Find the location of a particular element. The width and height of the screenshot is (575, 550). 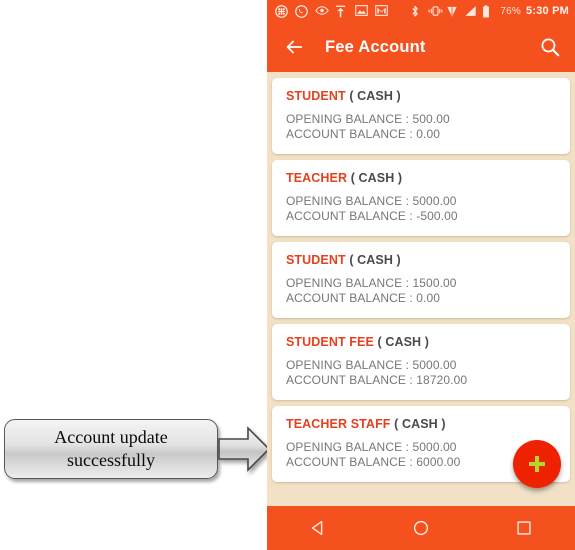

status-bar: 76% 5:30 PM is located at coordinates (421, 11).